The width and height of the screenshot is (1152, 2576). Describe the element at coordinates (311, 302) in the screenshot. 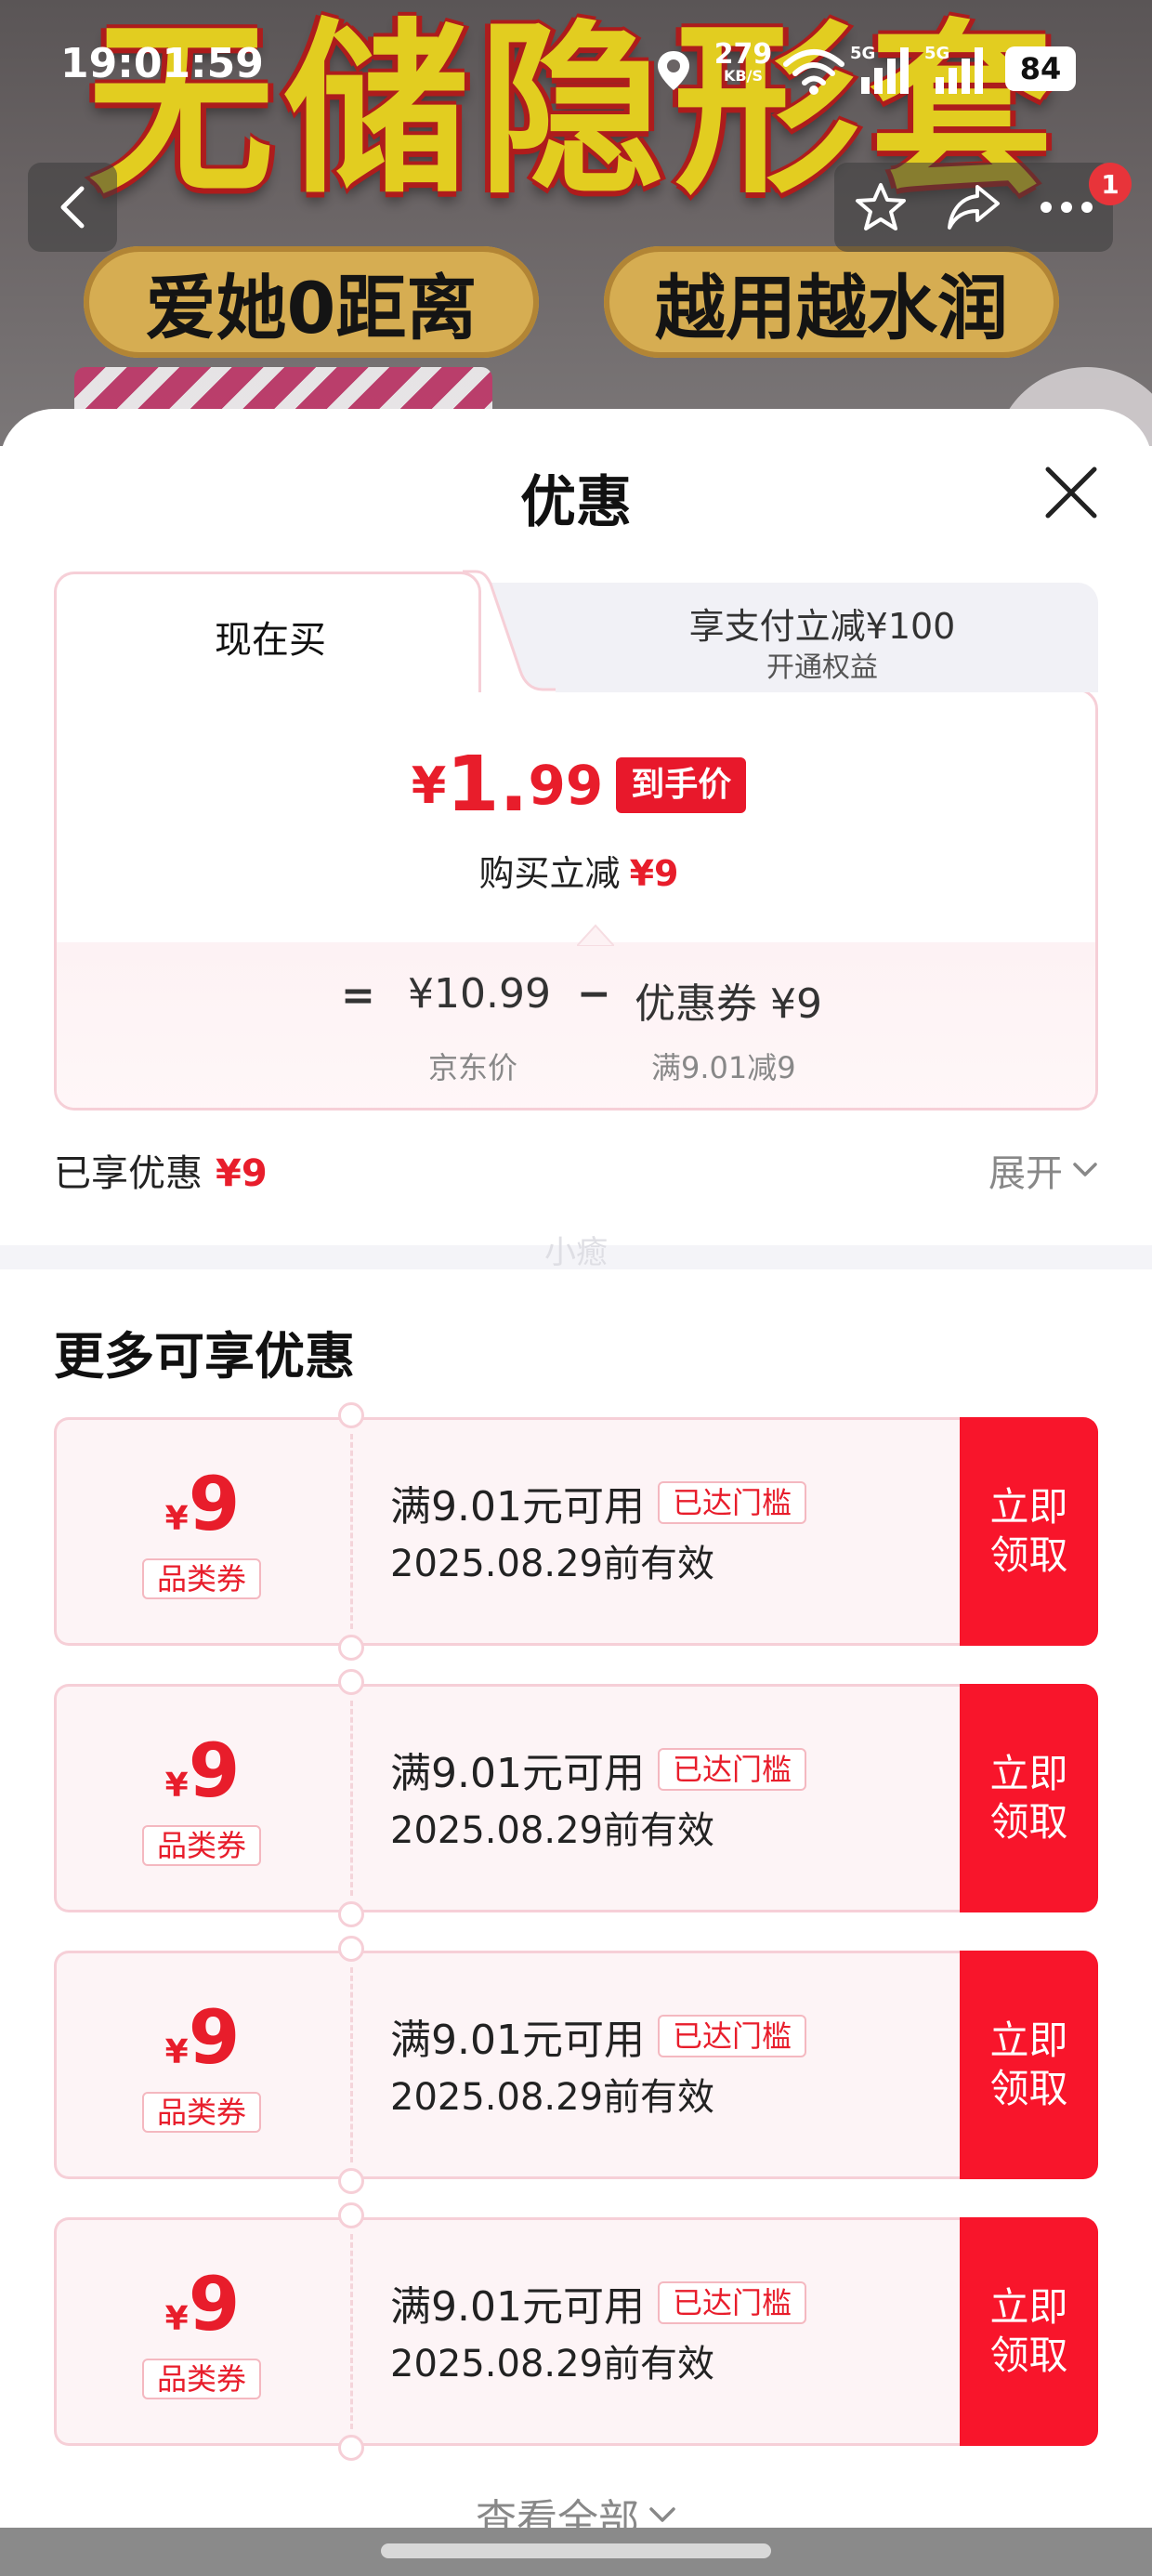

I see `banner-pill-left: 爱她0距离` at that location.